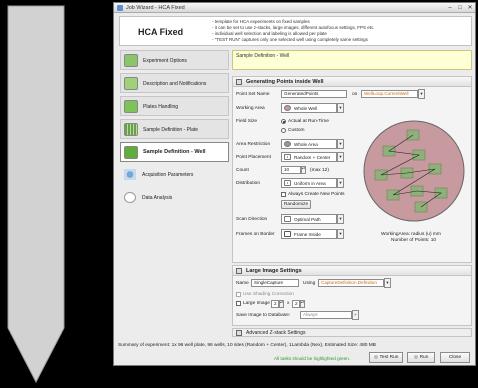 The width and height of the screenshot is (478, 388). I want to click on title-bar: Job Wizard - HCA Fixed – □ ✕, so click(294, 8).